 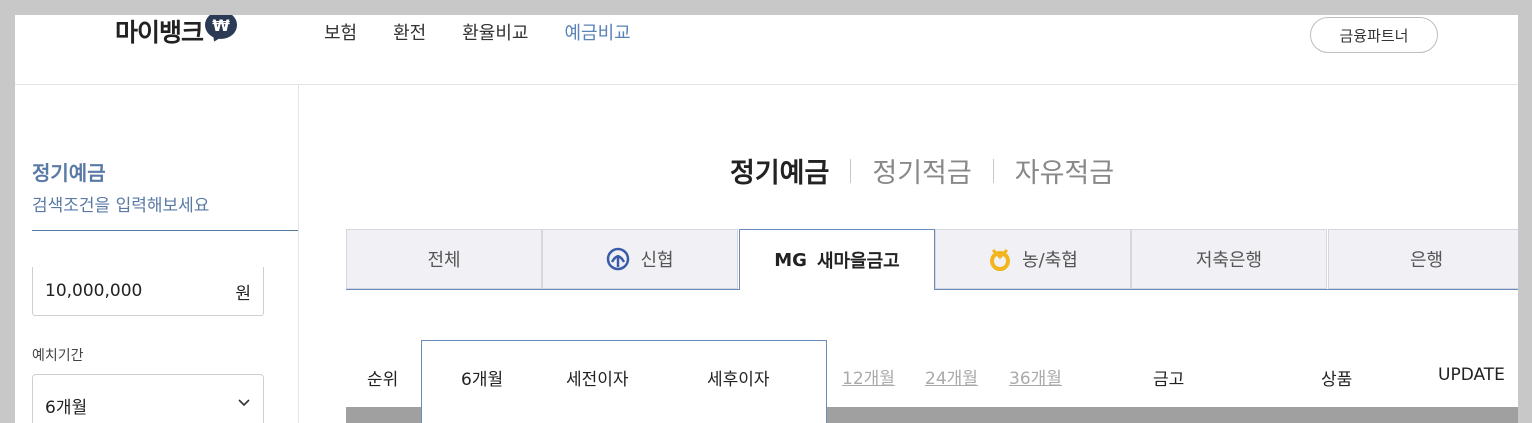 What do you see at coordinates (148, 291) in the screenshot?
I see `amount-input: 10,000,000 원` at bounding box center [148, 291].